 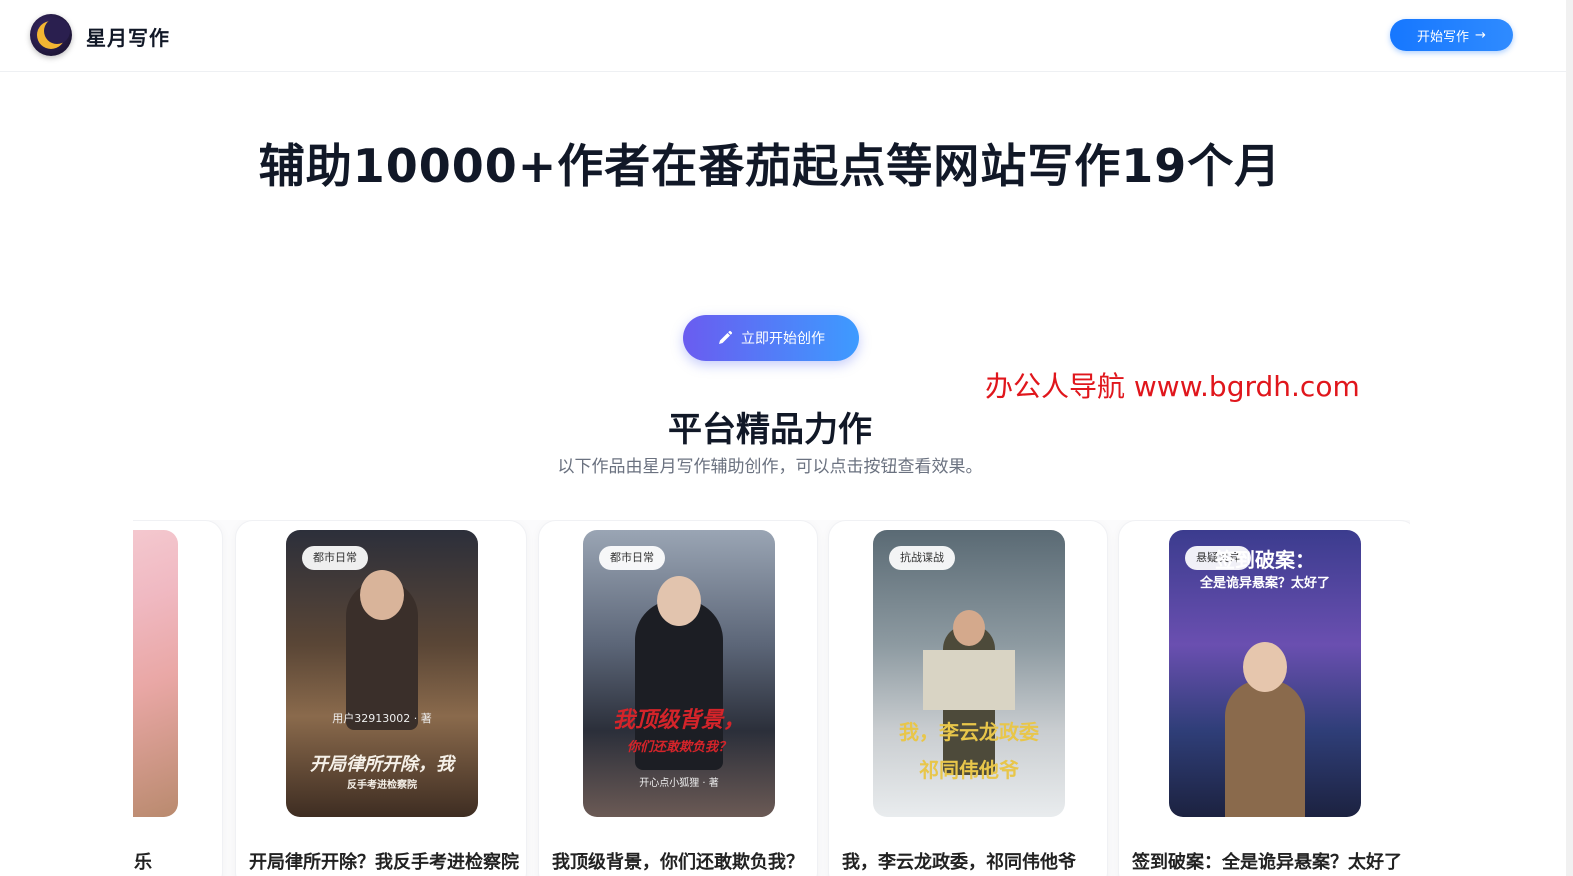 I want to click on work-title: 乐, so click(x=143, y=862).